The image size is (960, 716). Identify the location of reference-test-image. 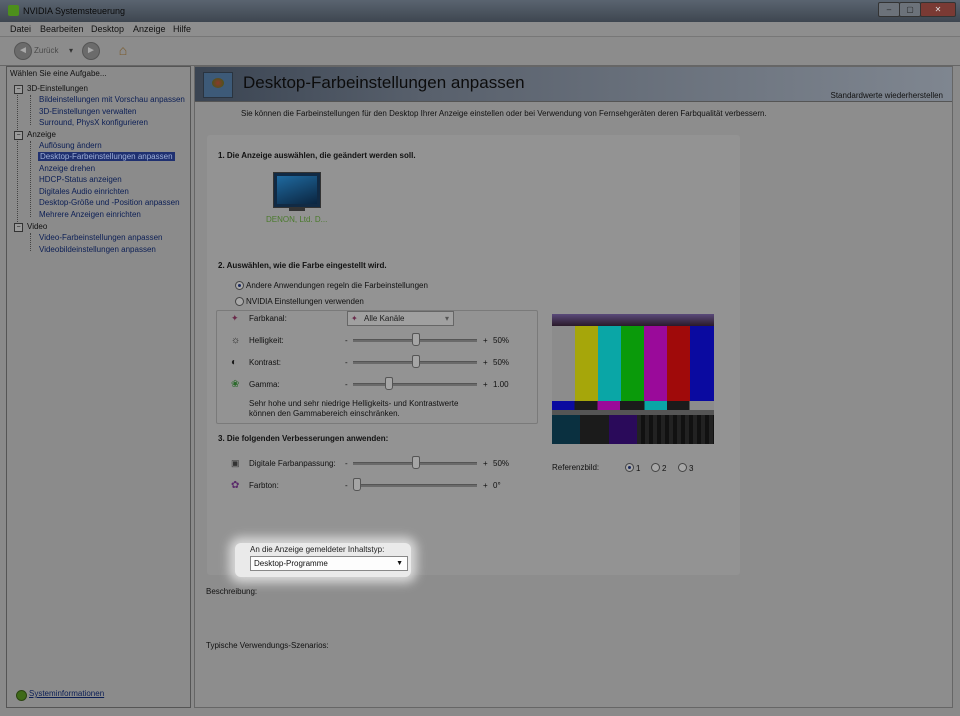
(633, 379).